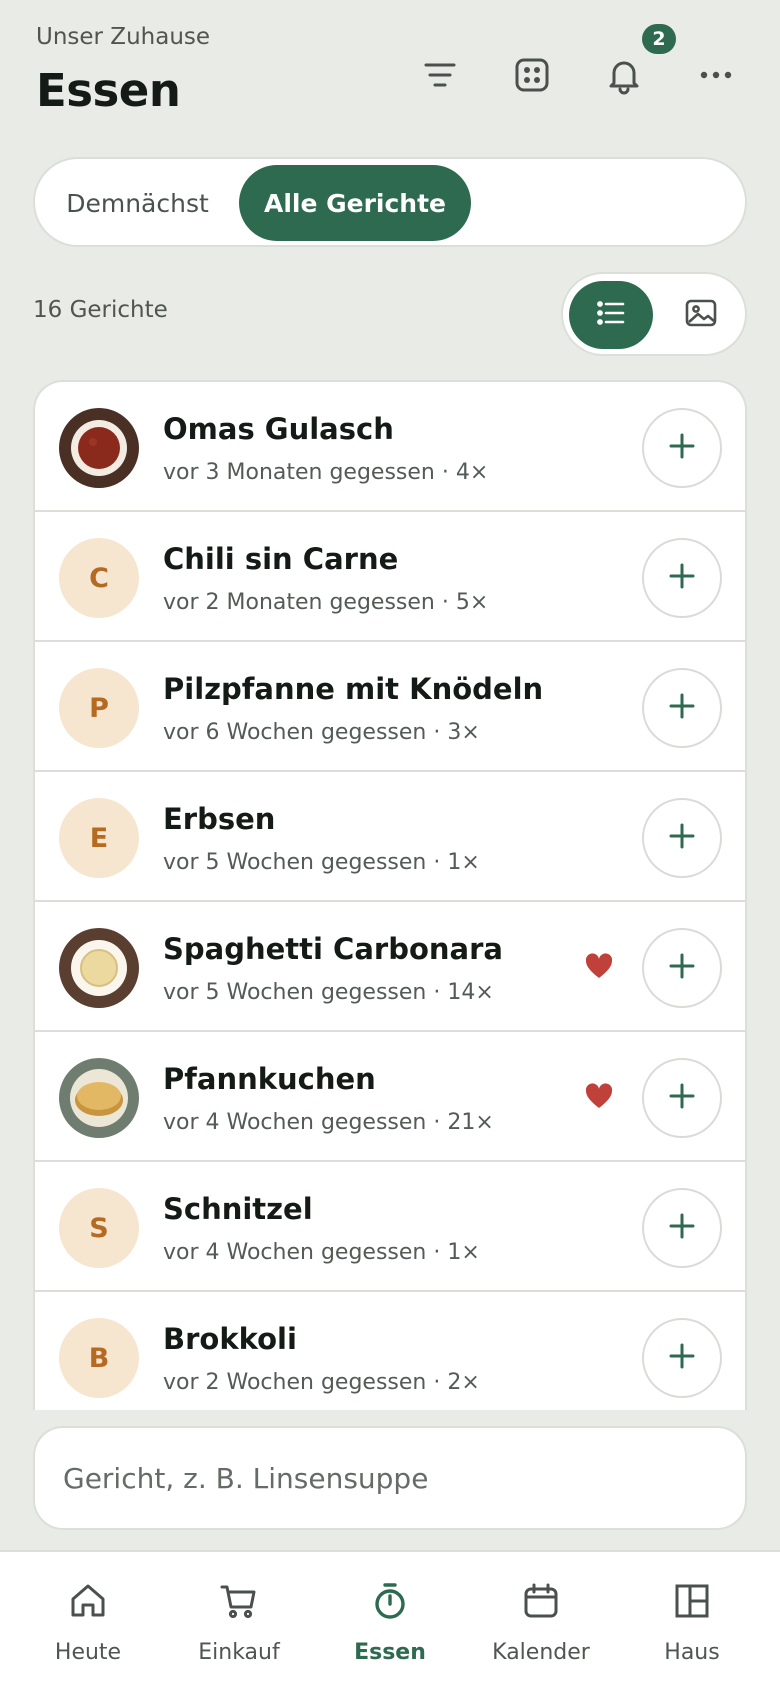 This screenshot has height=1688, width=780. I want to click on meal-row: E Erbsen vor 5 Wochen gegessen · 1×, so click(390, 837).